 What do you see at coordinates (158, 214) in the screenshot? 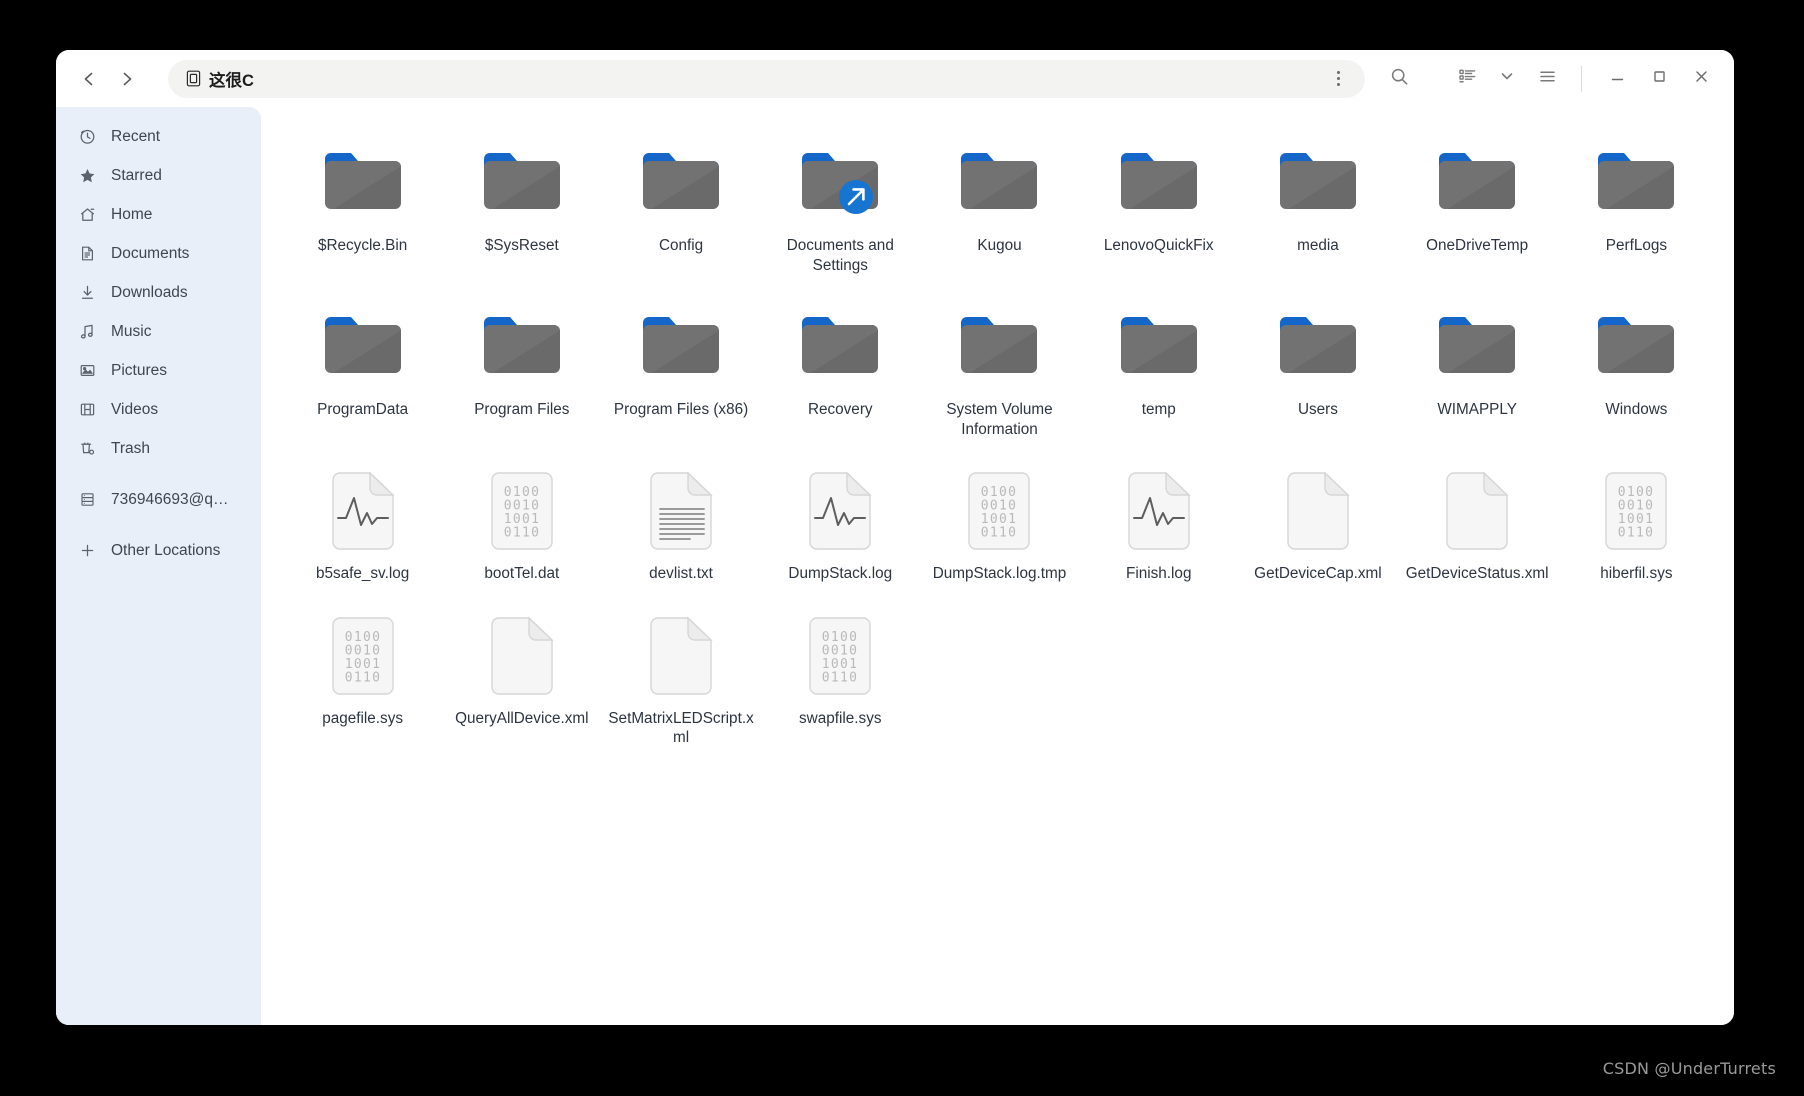
I see `sidebar-item-home: Home` at bounding box center [158, 214].